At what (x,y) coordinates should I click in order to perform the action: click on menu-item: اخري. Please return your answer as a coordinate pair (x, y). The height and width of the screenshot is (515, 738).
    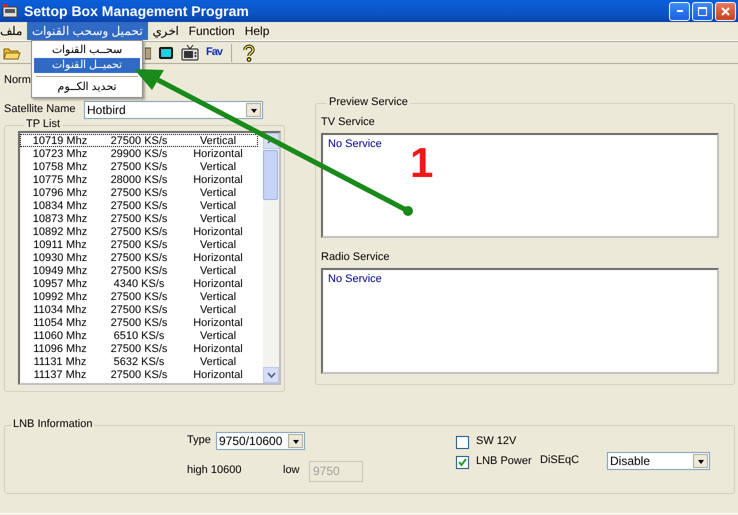
    Looking at the image, I should click on (166, 31).